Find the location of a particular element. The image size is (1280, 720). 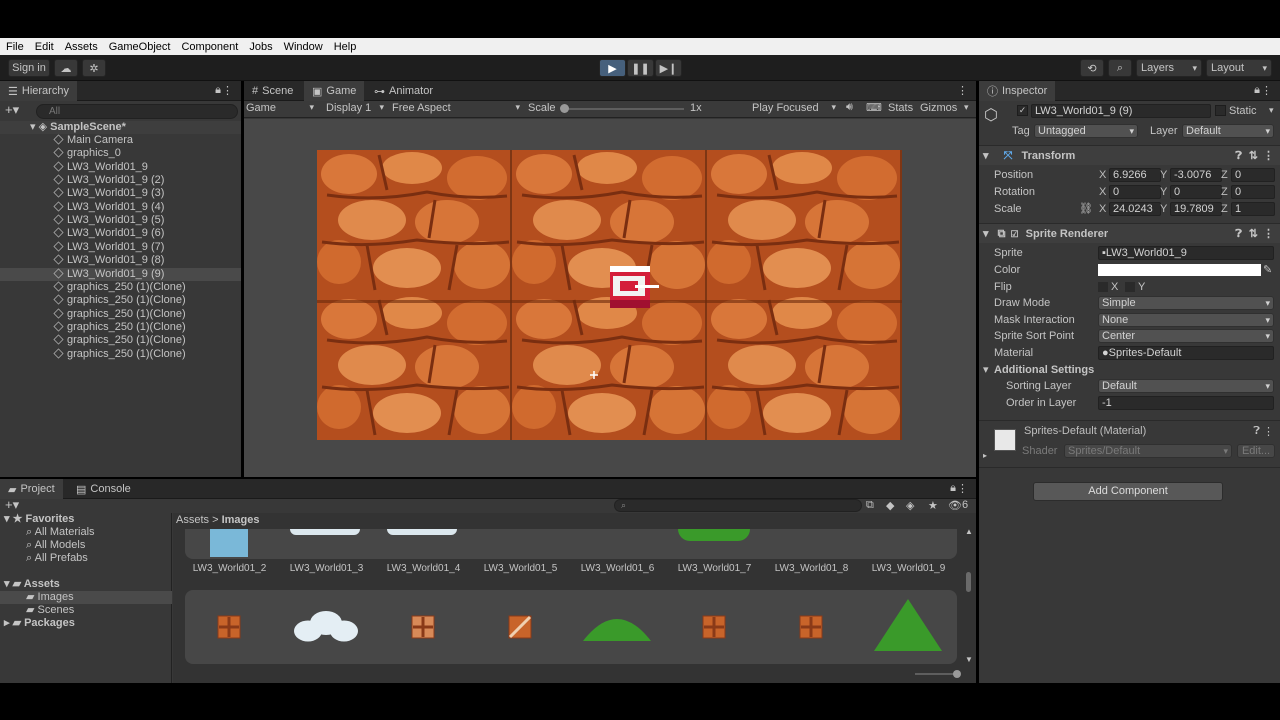

scenes-folder-row: ▰ Scenes is located at coordinates (50, 610).